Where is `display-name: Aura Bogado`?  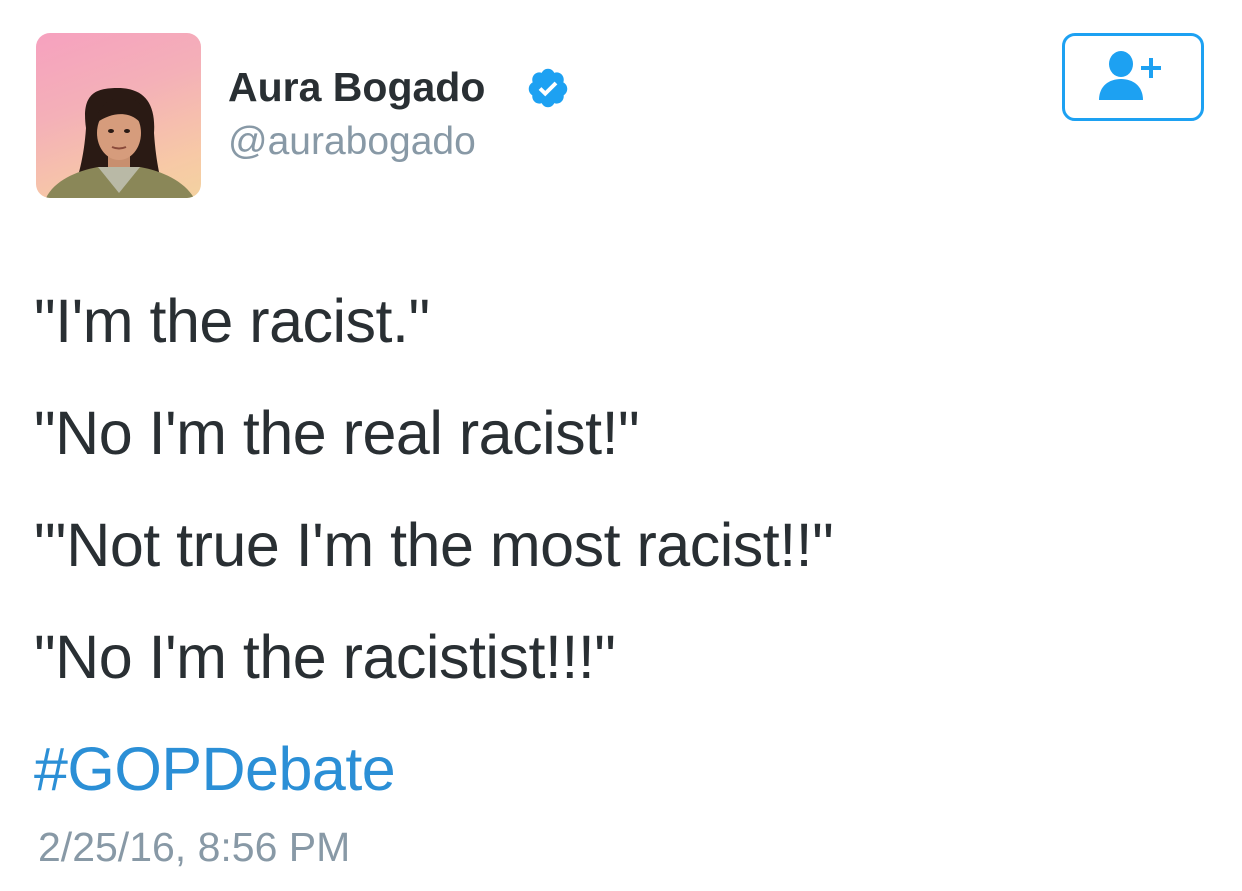
display-name: Aura Bogado is located at coordinates (356, 87).